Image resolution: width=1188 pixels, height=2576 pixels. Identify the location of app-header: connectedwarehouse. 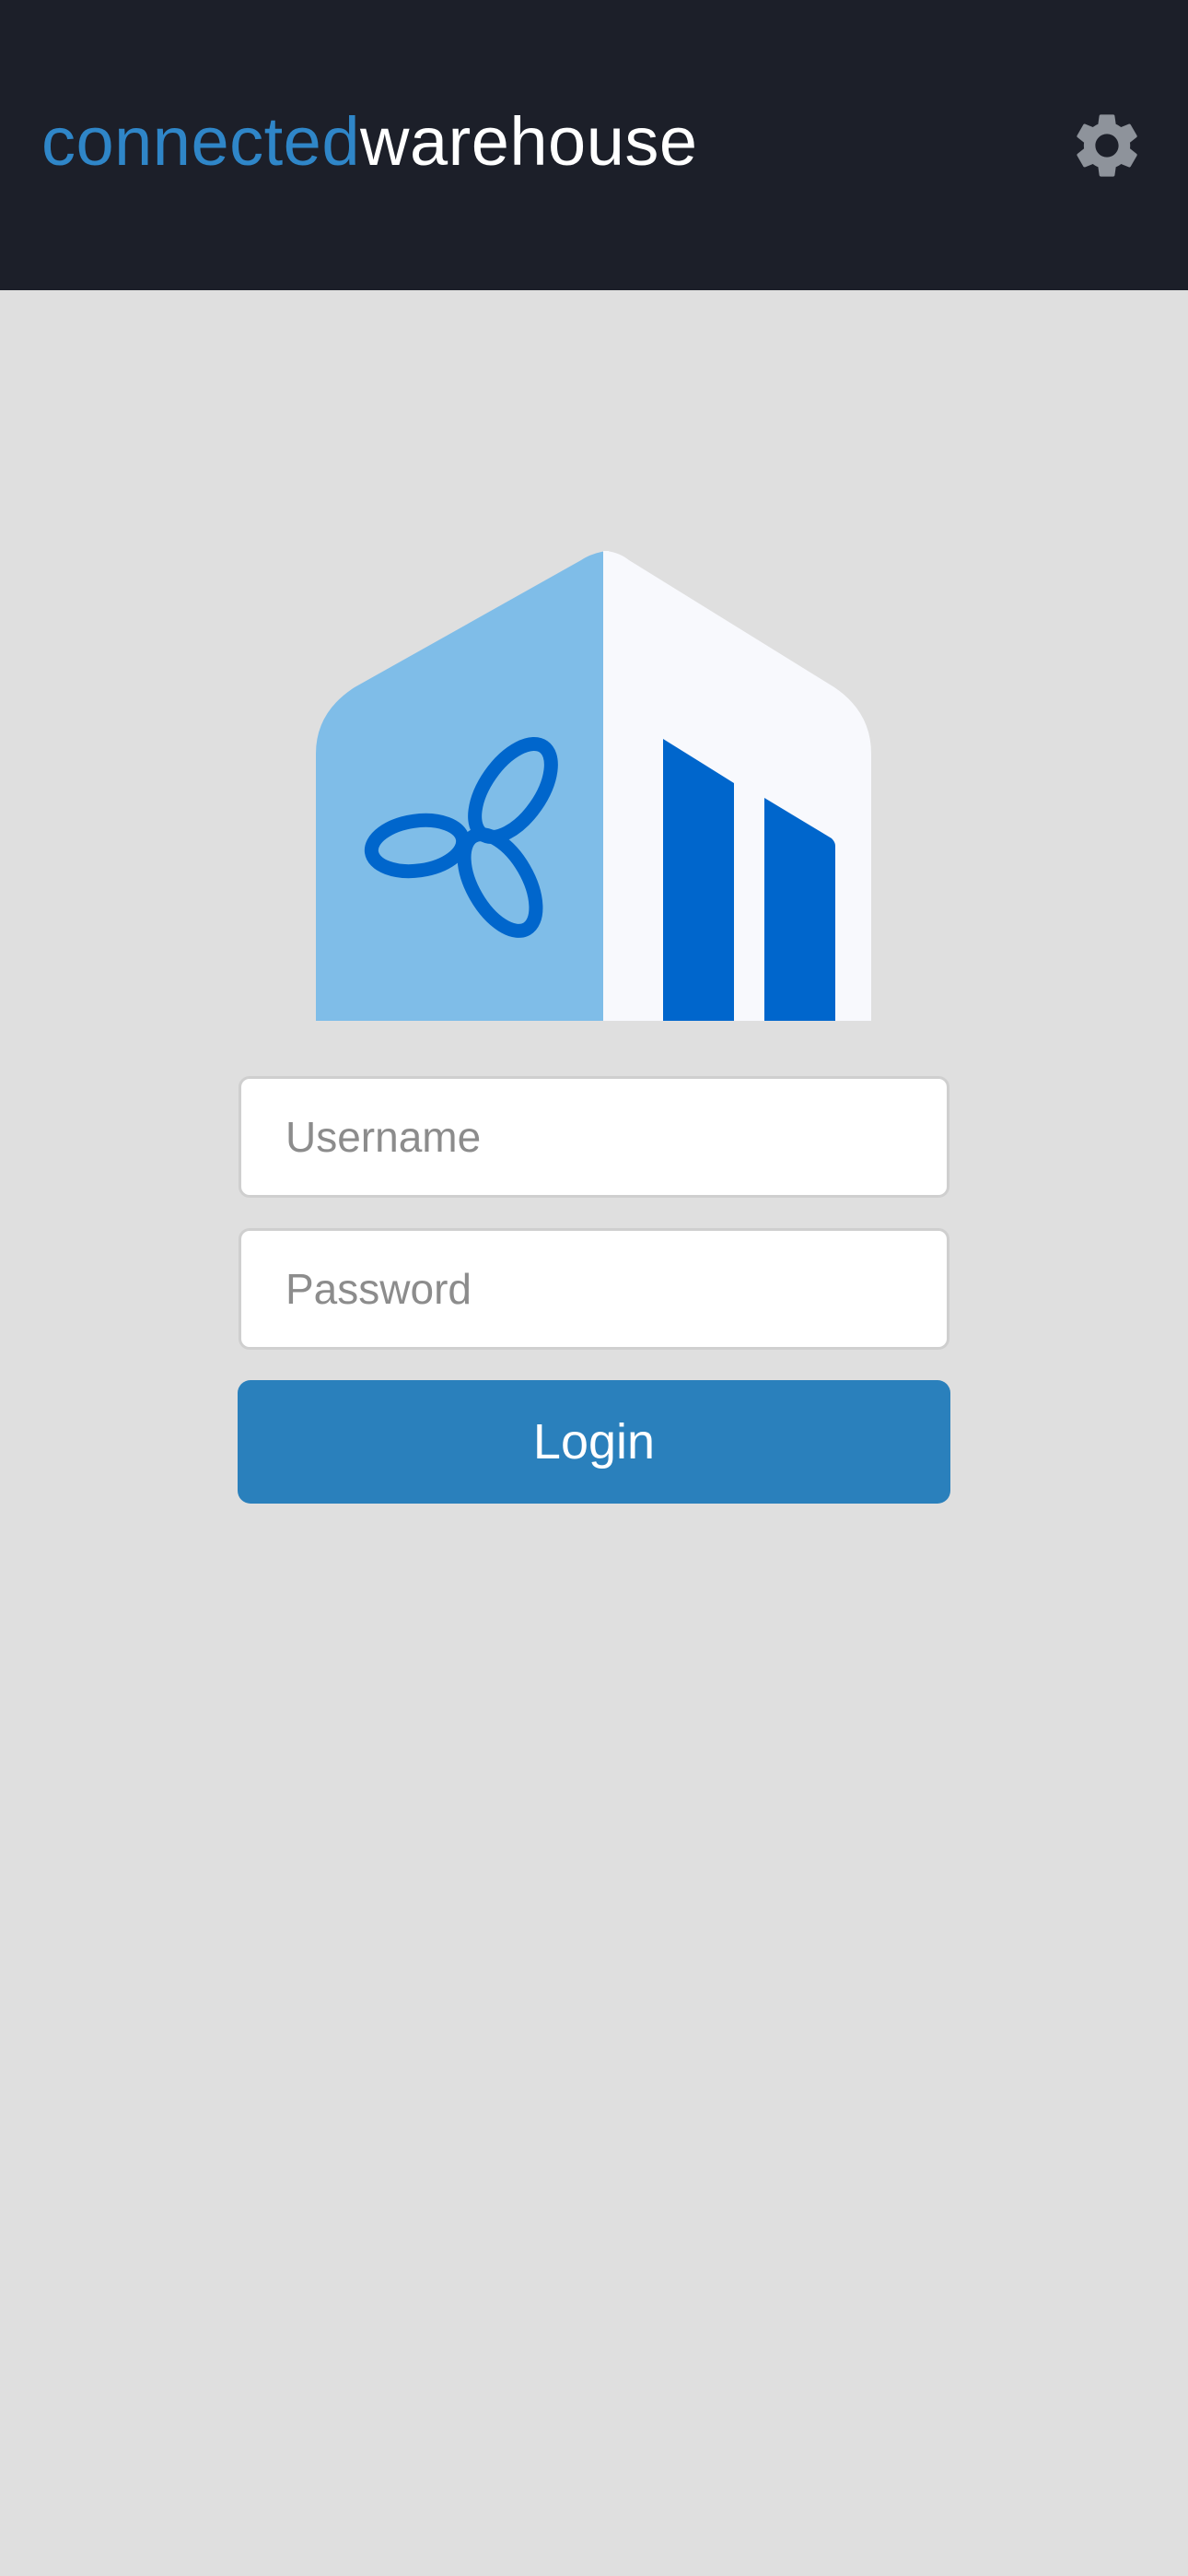
(594, 145).